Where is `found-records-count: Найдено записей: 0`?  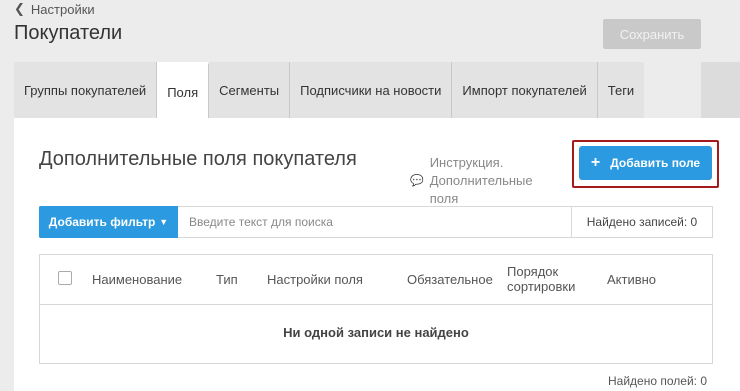
found-records-count: Найдено записей: 0 is located at coordinates (641, 222).